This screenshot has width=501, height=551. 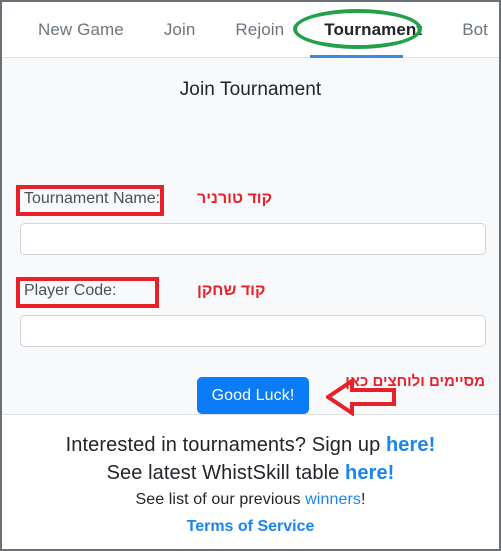 What do you see at coordinates (253, 395) in the screenshot?
I see `good-luck-submit-button: Good Luck!` at bounding box center [253, 395].